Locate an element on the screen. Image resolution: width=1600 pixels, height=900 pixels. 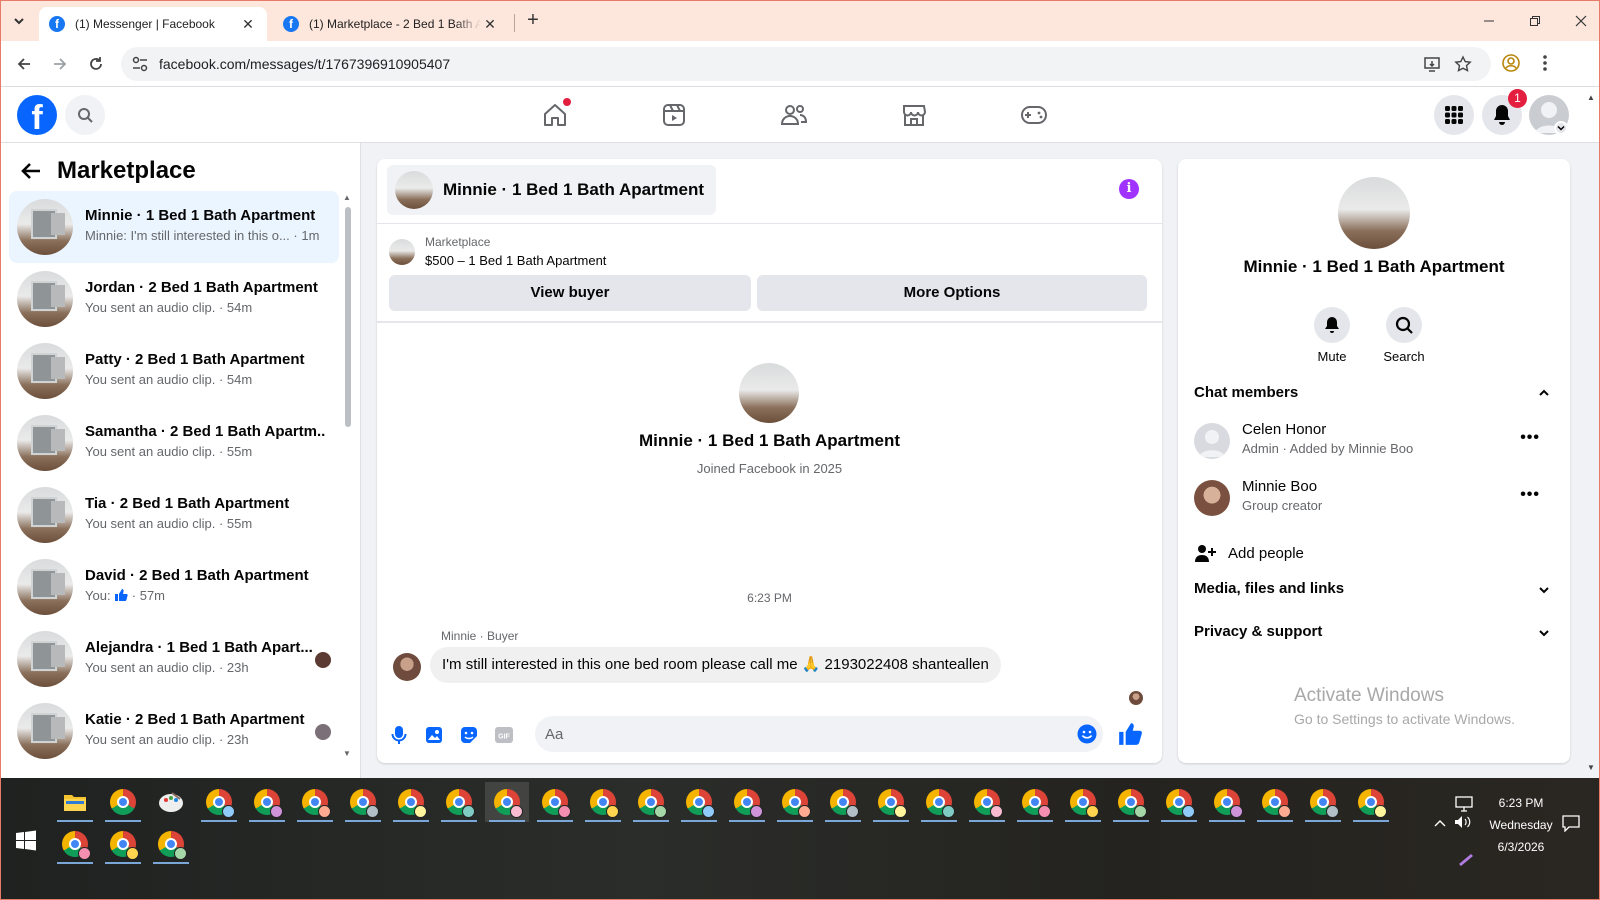
member-item: Minnie Boo Group creator ••• is located at coordinates (1374, 500).